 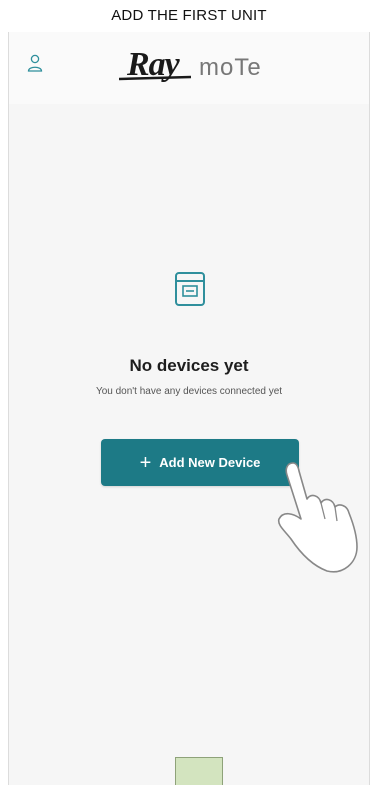 I want to click on empty-state-subtitle: You don't have any devices connected yet, so click(x=189, y=391).